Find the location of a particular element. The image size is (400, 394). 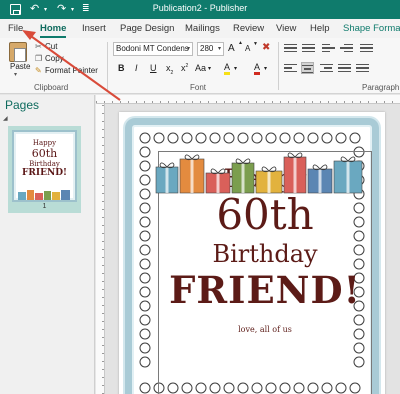

change-case-button: Aa is located at coordinates (200, 68).